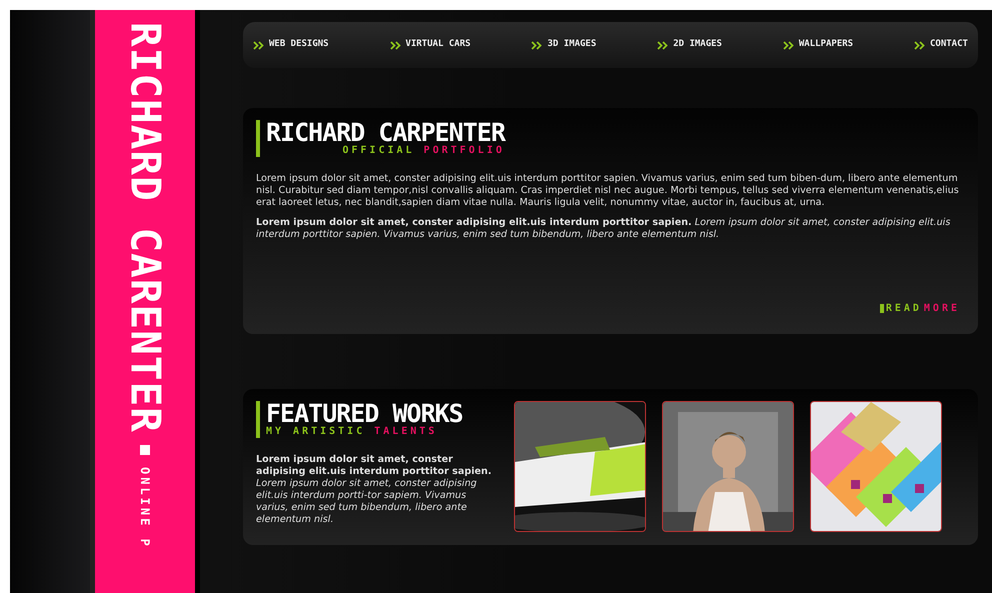  Describe the element at coordinates (430, 45) in the screenshot. I see `nav-link: VIRTUAL CARS` at that location.